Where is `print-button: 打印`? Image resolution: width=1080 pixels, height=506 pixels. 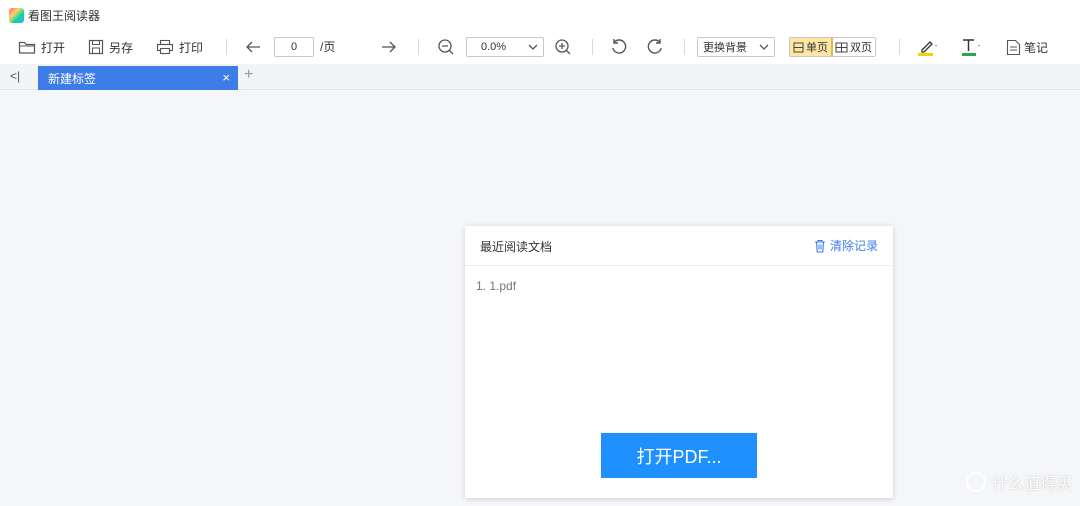
print-button: 打印 is located at coordinates (179, 47).